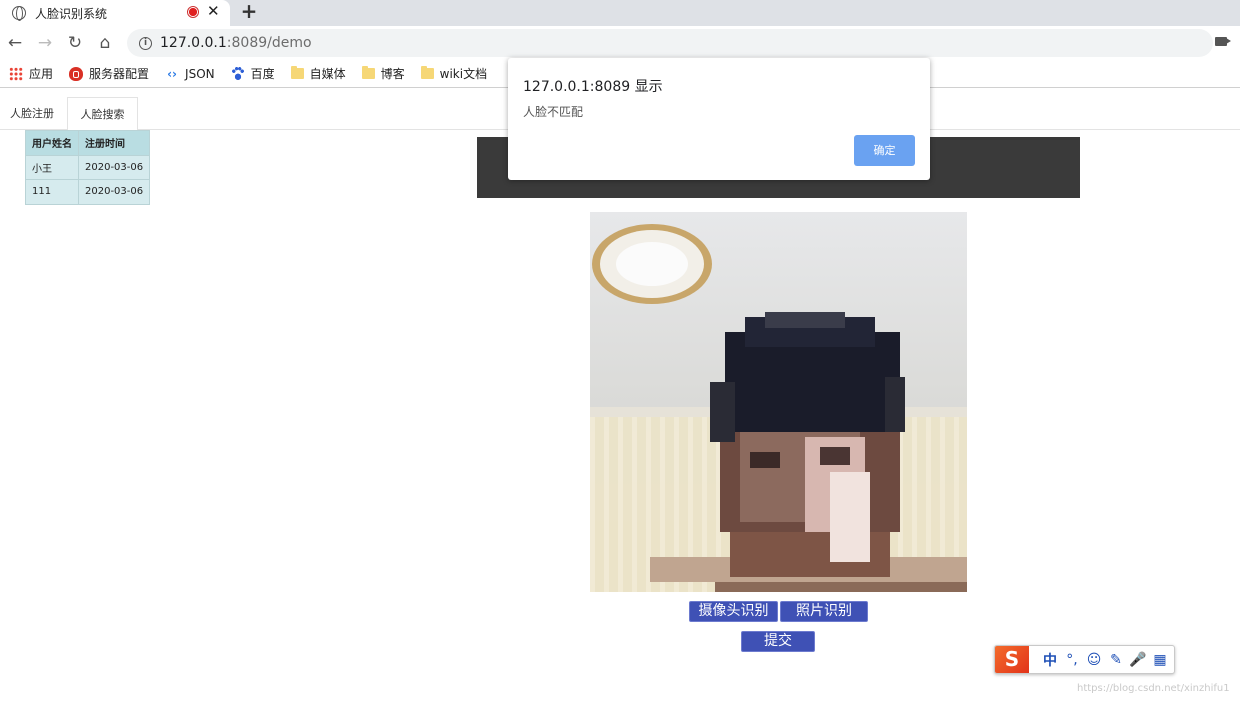 The image size is (1240, 703). I want to click on column-header: 注册时间, so click(114, 143).